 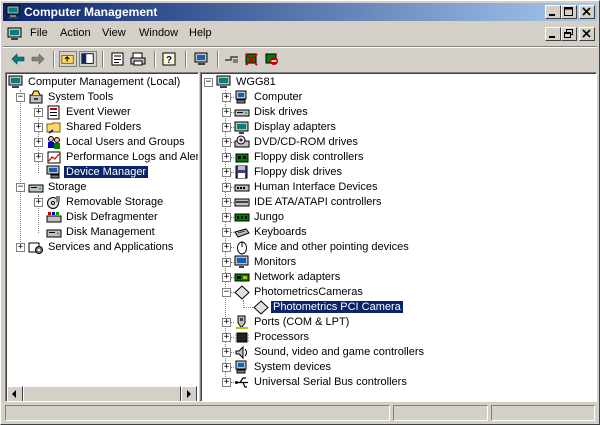 What do you see at coordinates (81, 97) in the screenshot?
I see `tree-label: System Tools` at bounding box center [81, 97].